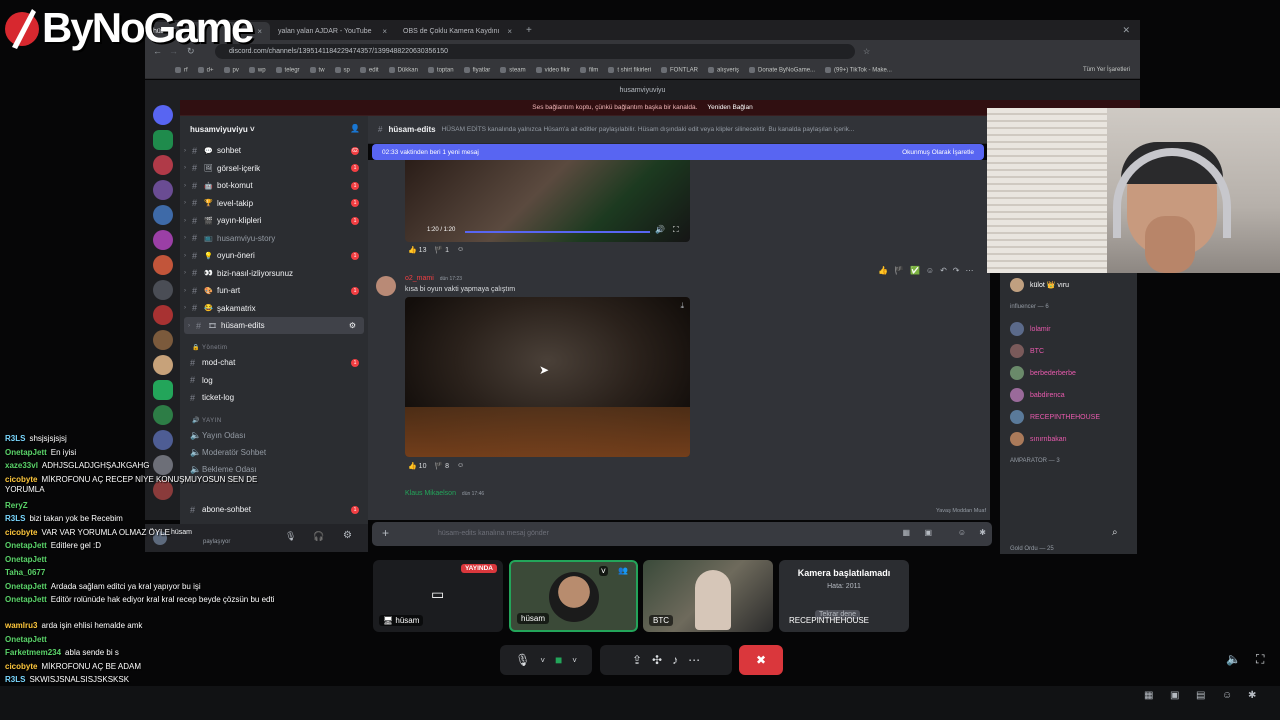  I want to click on settings-gear-icon: ⚙, so click(352, 325).